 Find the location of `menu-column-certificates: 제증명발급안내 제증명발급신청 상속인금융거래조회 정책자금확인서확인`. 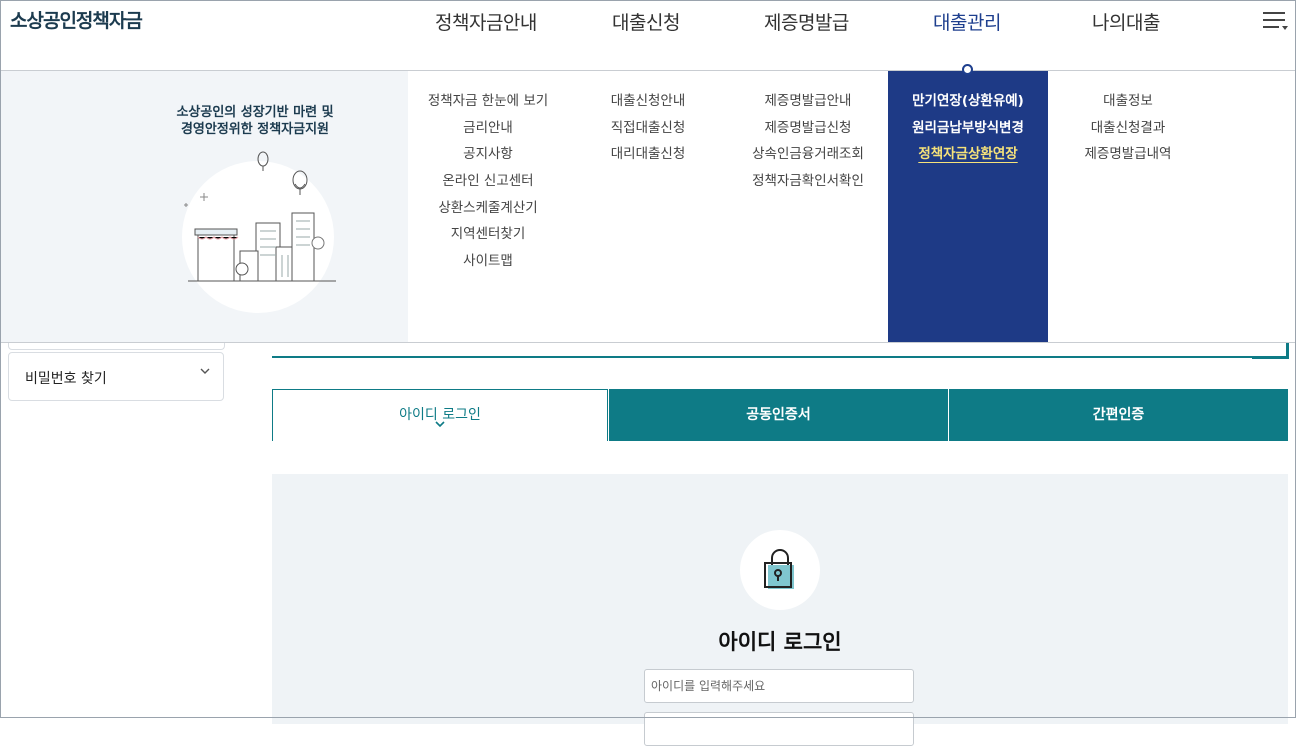

menu-column-certificates: 제증명발급안내 제증명발급신청 상속인금융거래조회 정책자금확인서확인 is located at coordinates (808, 144).